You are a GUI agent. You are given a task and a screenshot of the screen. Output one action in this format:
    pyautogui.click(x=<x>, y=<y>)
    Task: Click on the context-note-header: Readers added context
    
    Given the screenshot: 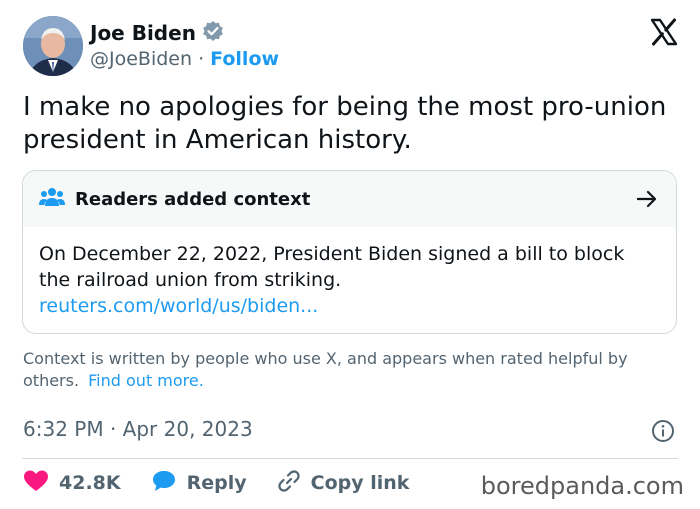 What is the action you would take?
    pyautogui.click(x=349, y=199)
    